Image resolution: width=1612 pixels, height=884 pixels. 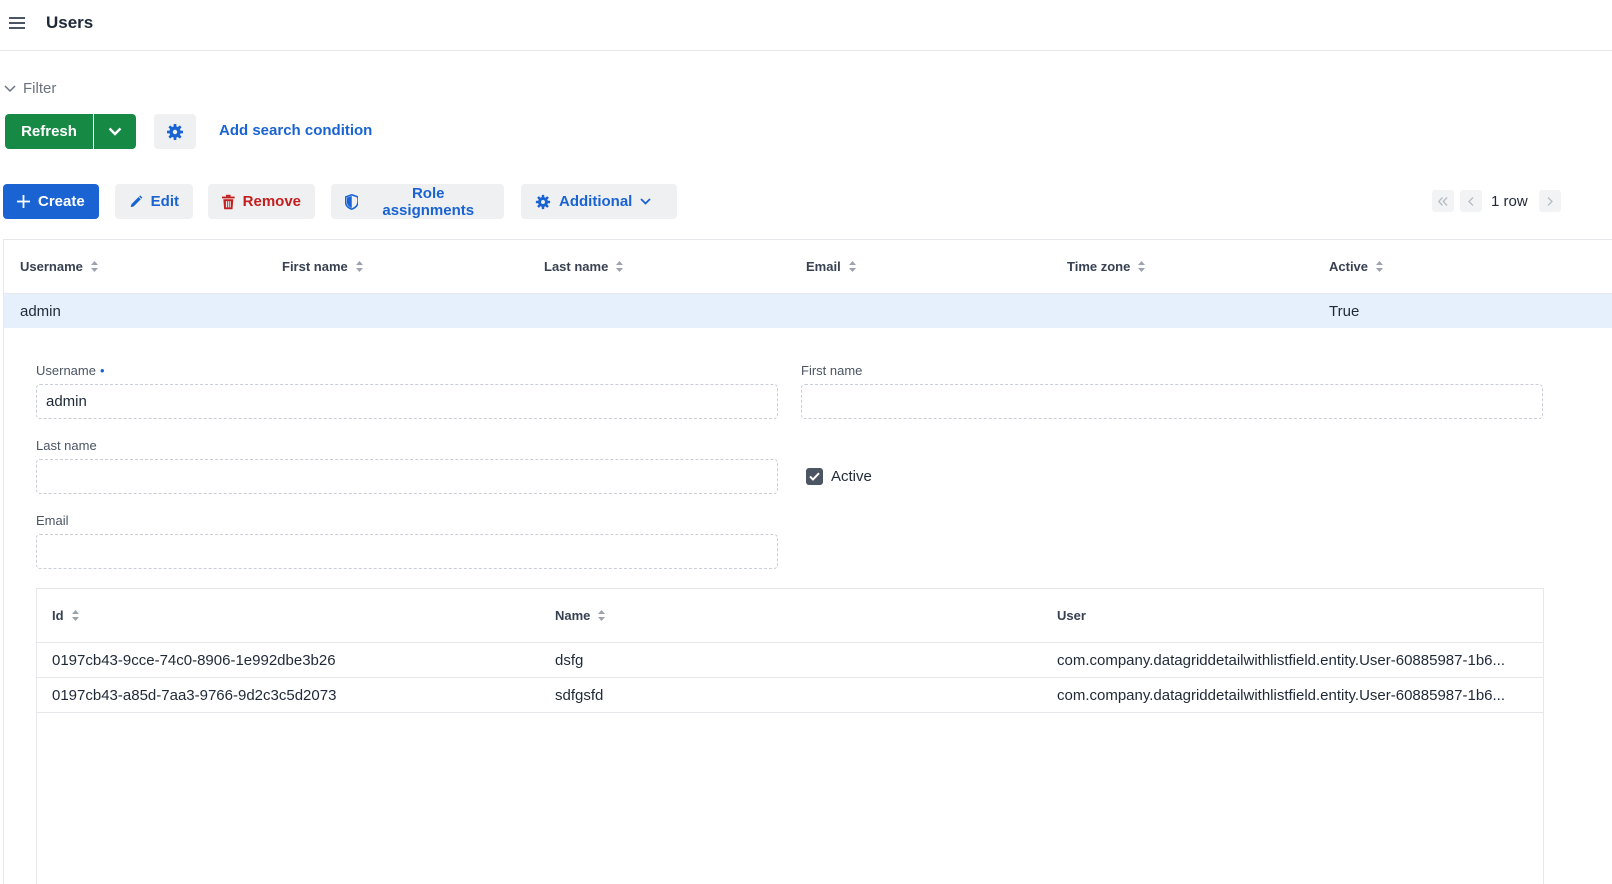 I want to click on cell-active: True, so click(x=1344, y=311).